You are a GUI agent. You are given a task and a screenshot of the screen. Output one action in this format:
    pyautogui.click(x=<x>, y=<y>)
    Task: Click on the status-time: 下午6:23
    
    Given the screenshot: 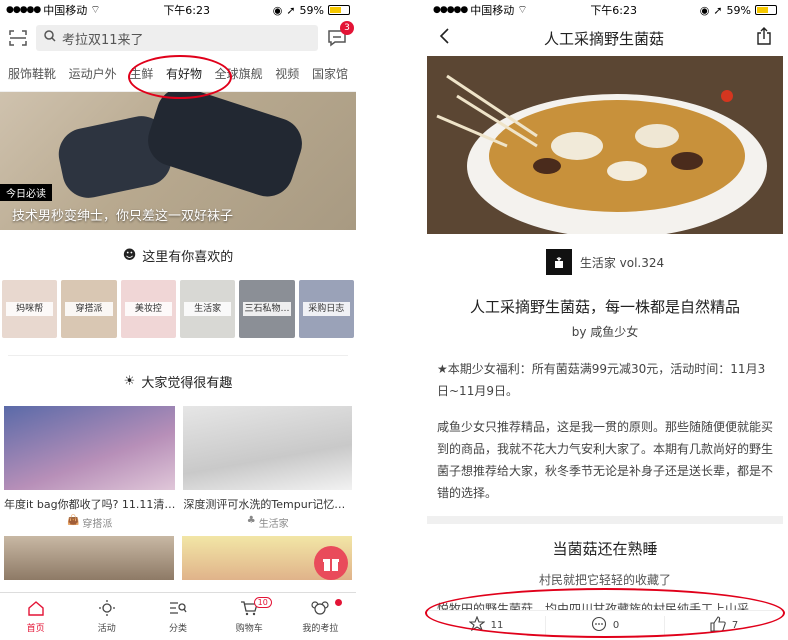 What is the action you would take?
    pyautogui.click(x=187, y=10)
    